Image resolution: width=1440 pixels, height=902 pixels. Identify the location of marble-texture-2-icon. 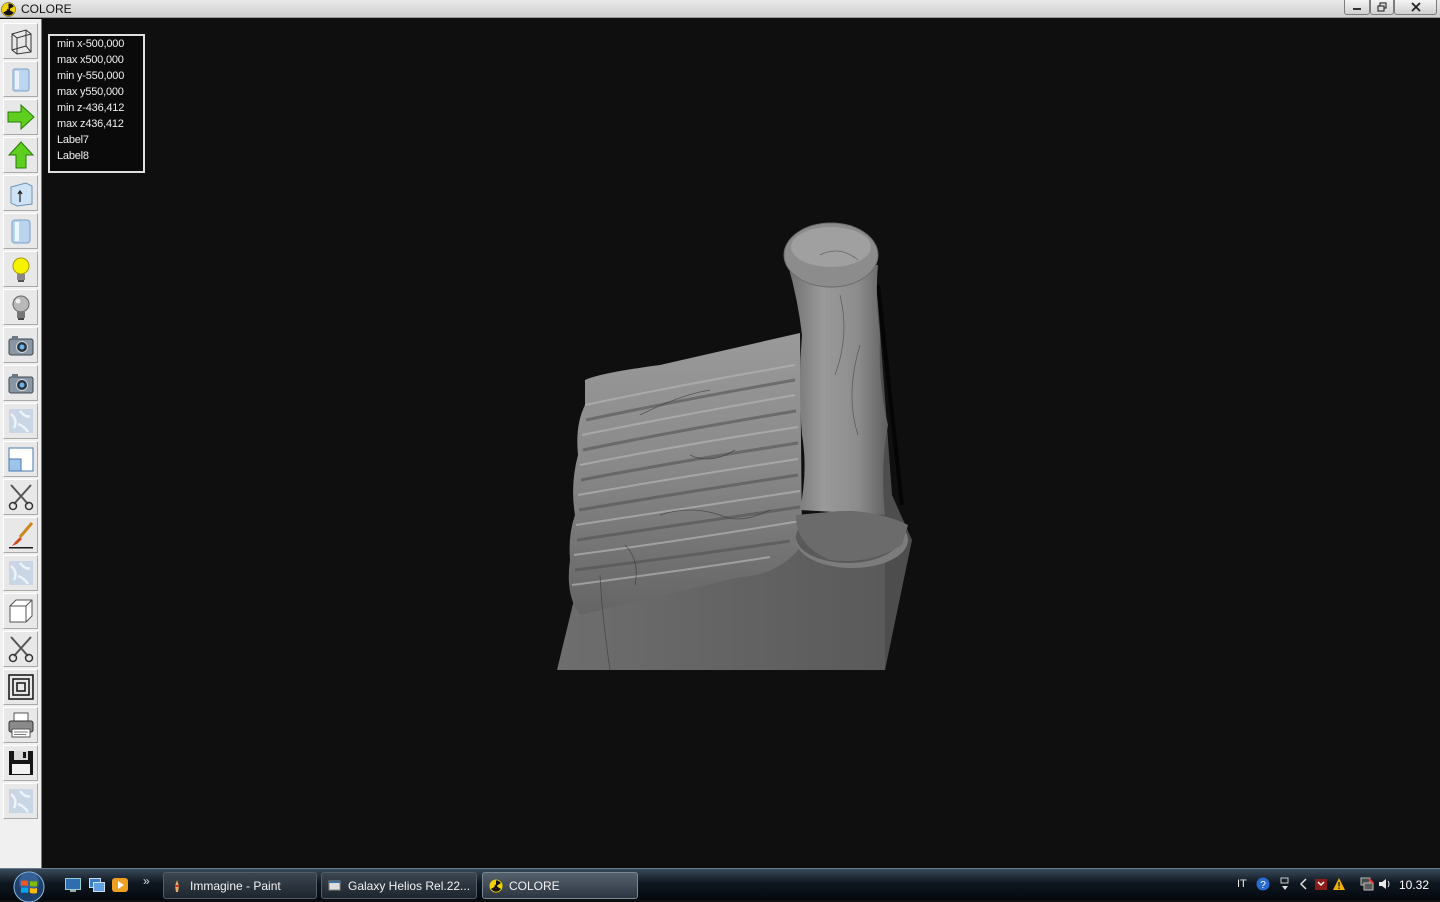
(20, 573).